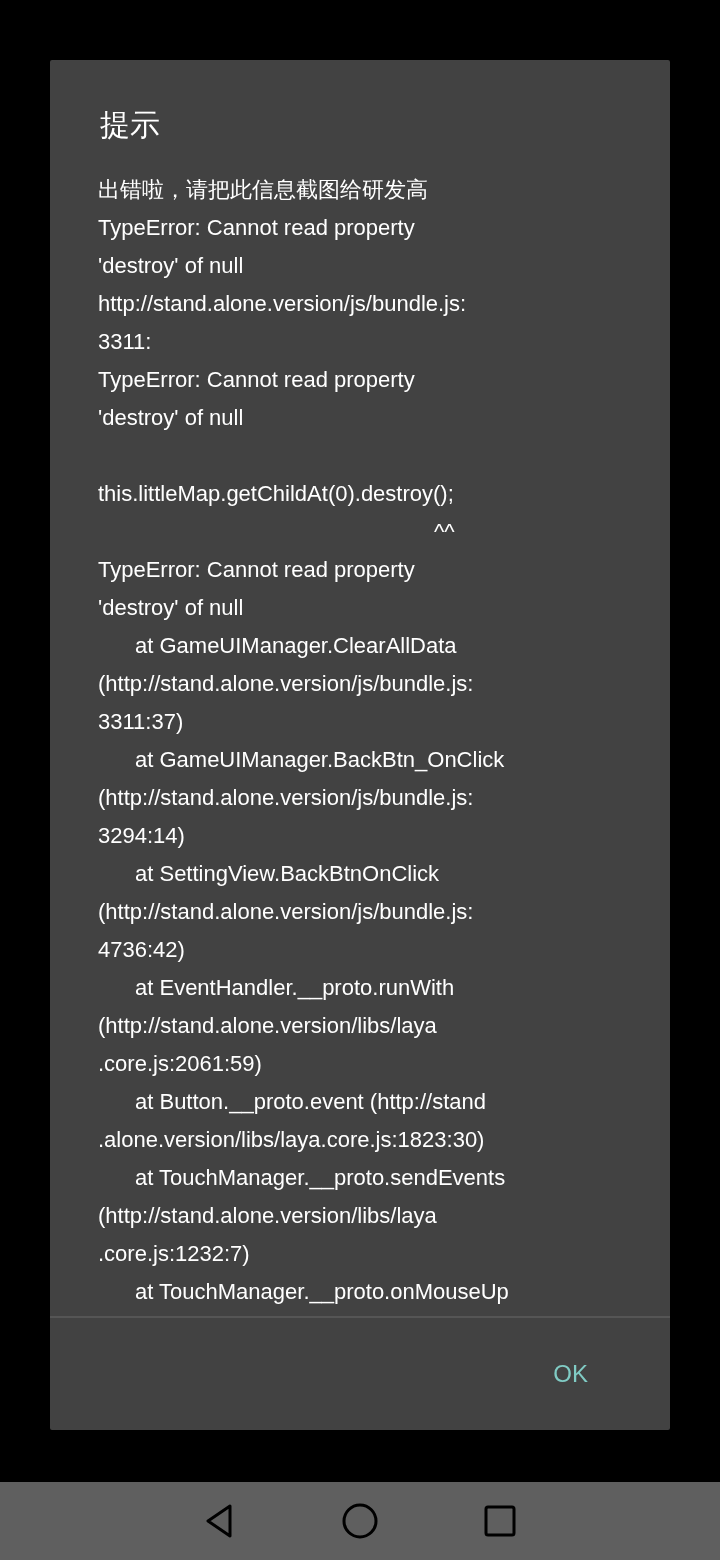 The width and height of the screenshot is (720, 1560). I want to click on message-line: at TouchManager.__proto.onMouseUp, so click(322, 1292).